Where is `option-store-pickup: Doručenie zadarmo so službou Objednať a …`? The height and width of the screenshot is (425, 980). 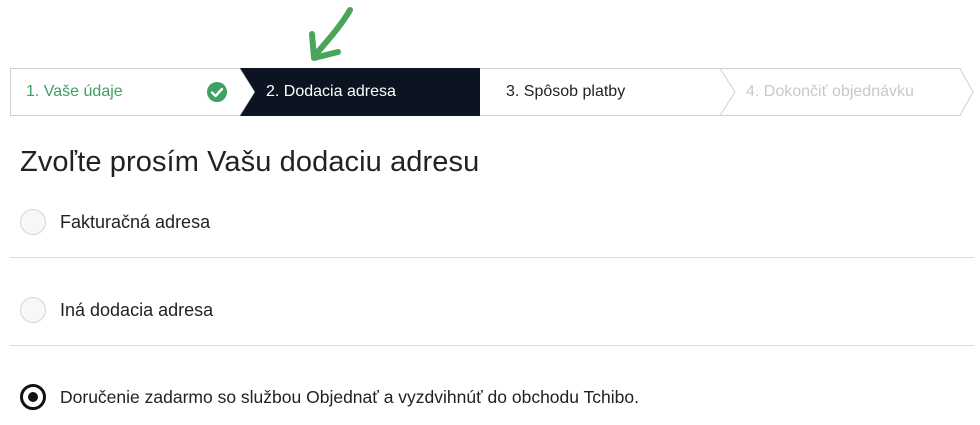
option-store-pickup: Doručenie zadarmo so službou Objednať a … is located at coordinates (329, 397).